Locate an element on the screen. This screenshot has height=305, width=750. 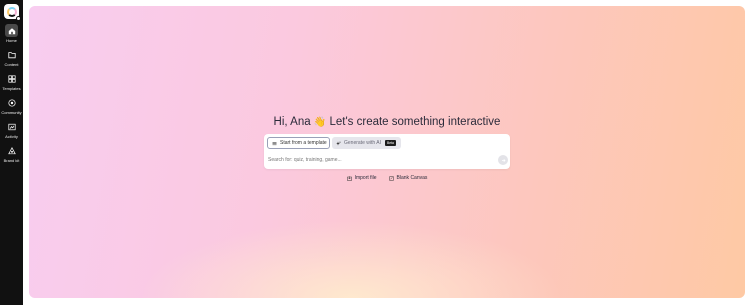
sidebar-item-label: Brand kit is located at coordinates (11, 160).